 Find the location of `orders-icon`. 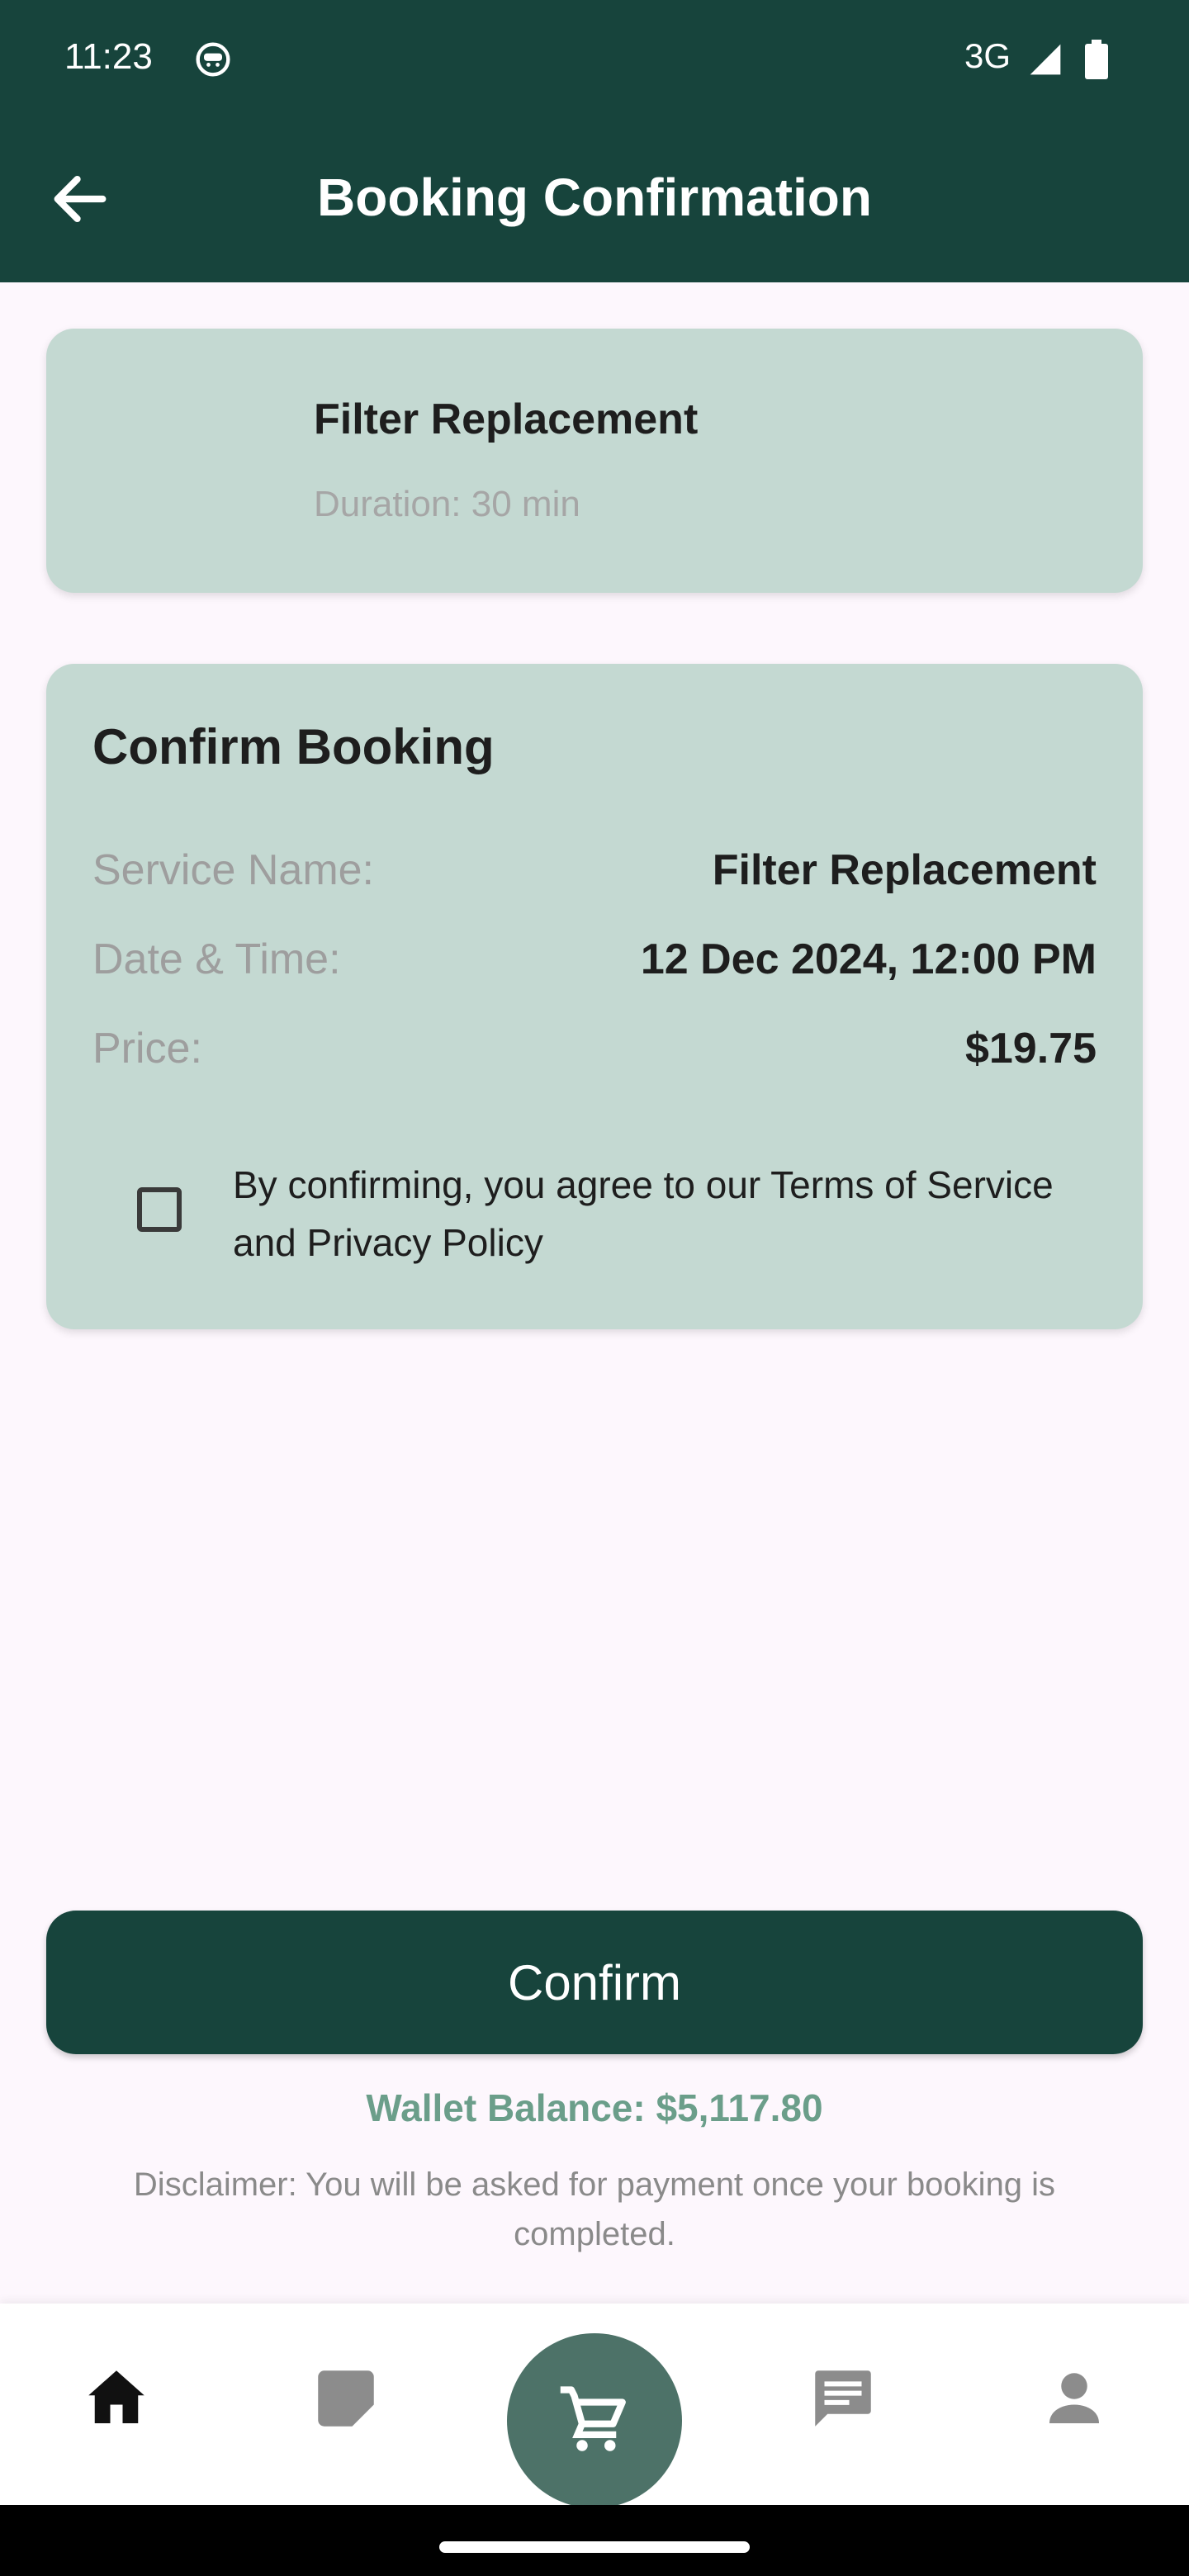

orders-icon is located at coordinates (346, 2398).